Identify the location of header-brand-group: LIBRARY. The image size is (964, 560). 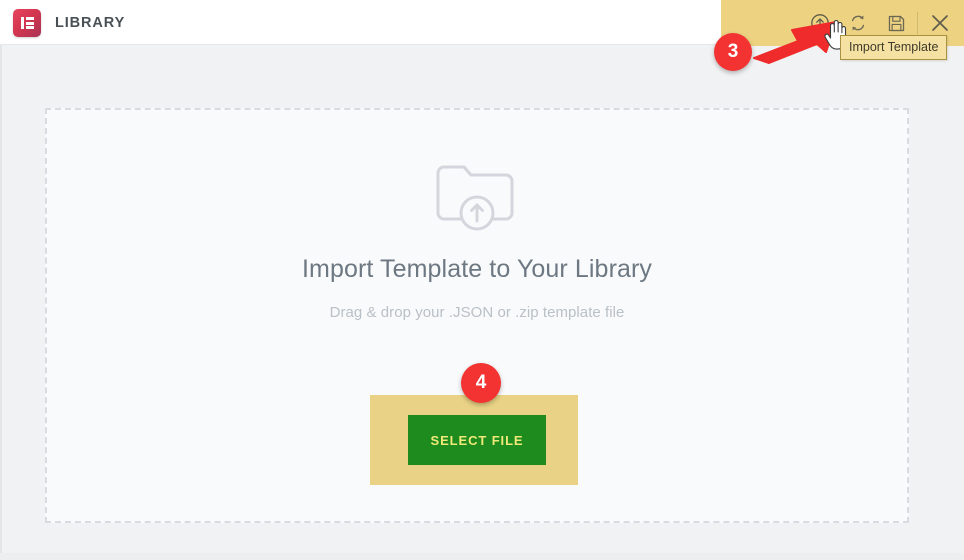
(69, 23).